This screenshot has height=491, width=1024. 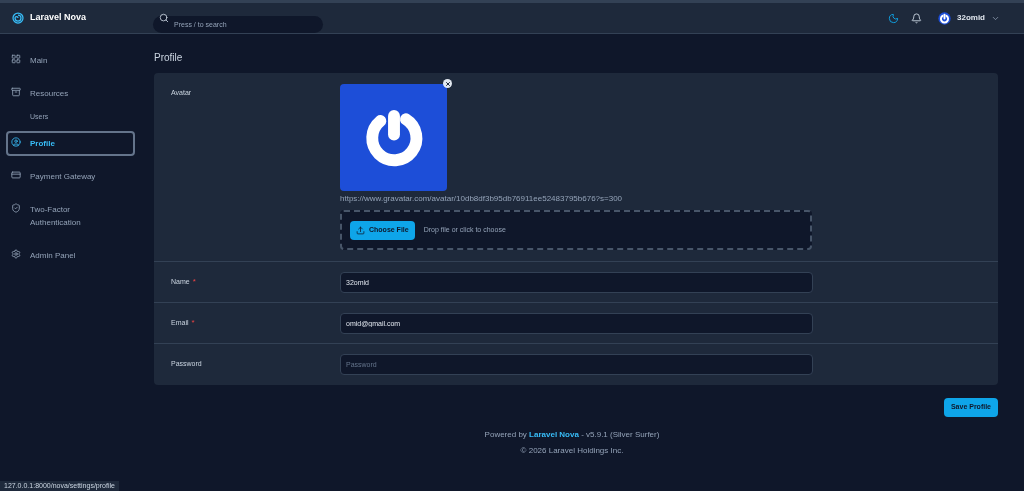 I want to click on close-icon, so click(x=447, y=83).